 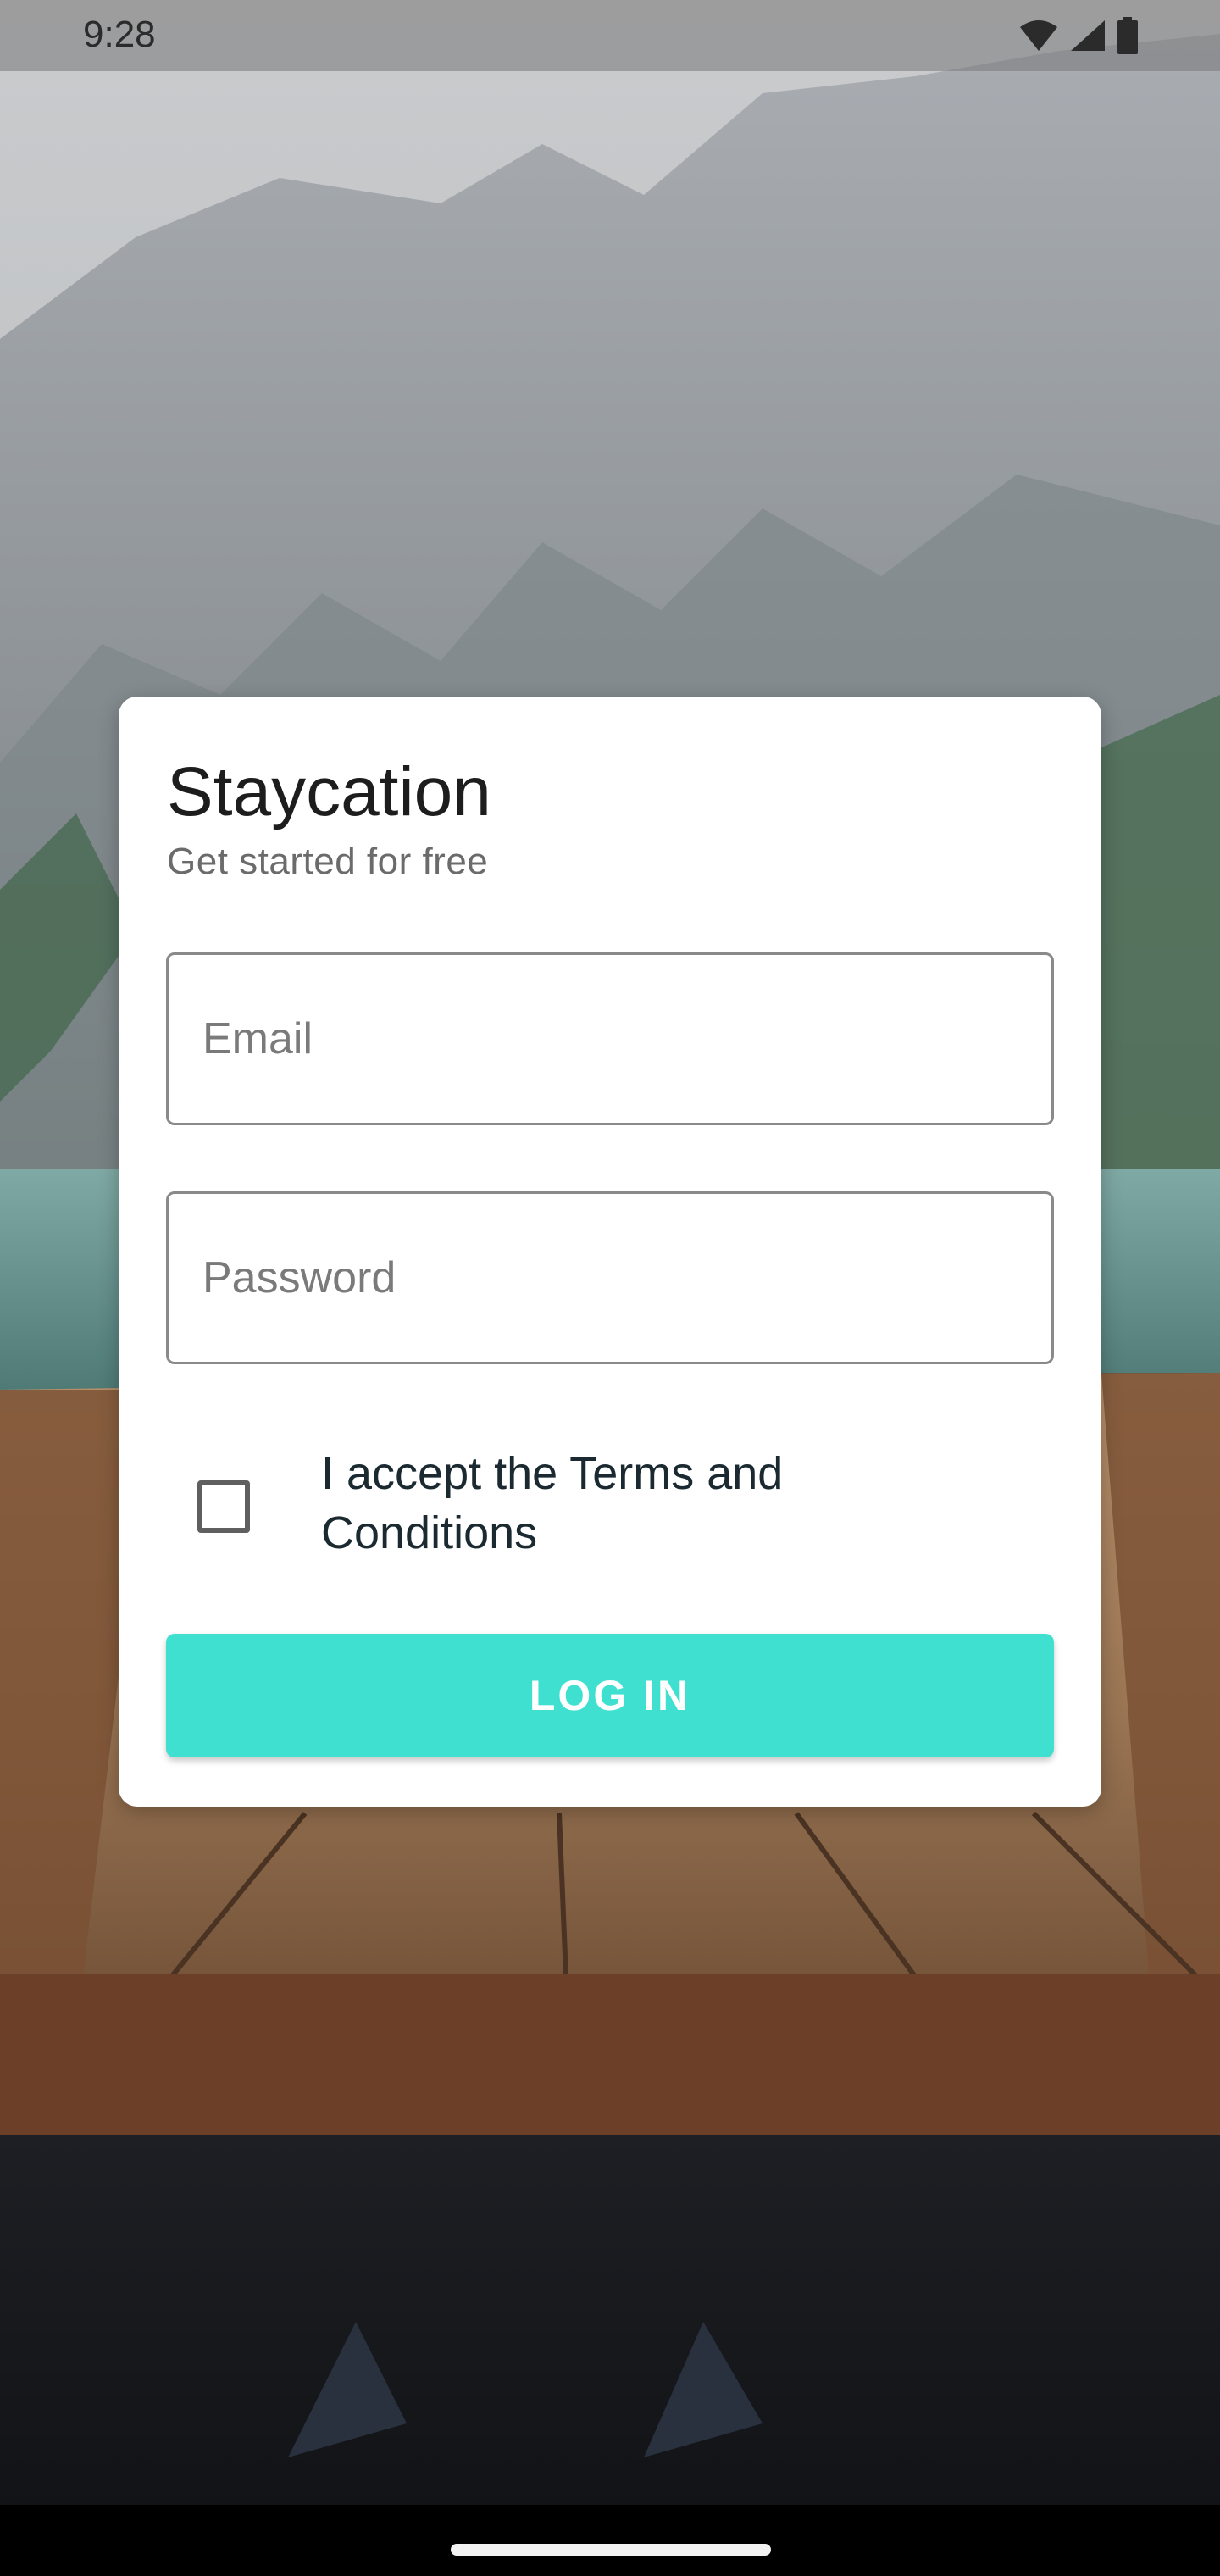 What do you see at coordinates (660, 1503) in the screenshot?
I see `terms-label: I accept the Terms and Conditions` at bounding box center [660, 1503].